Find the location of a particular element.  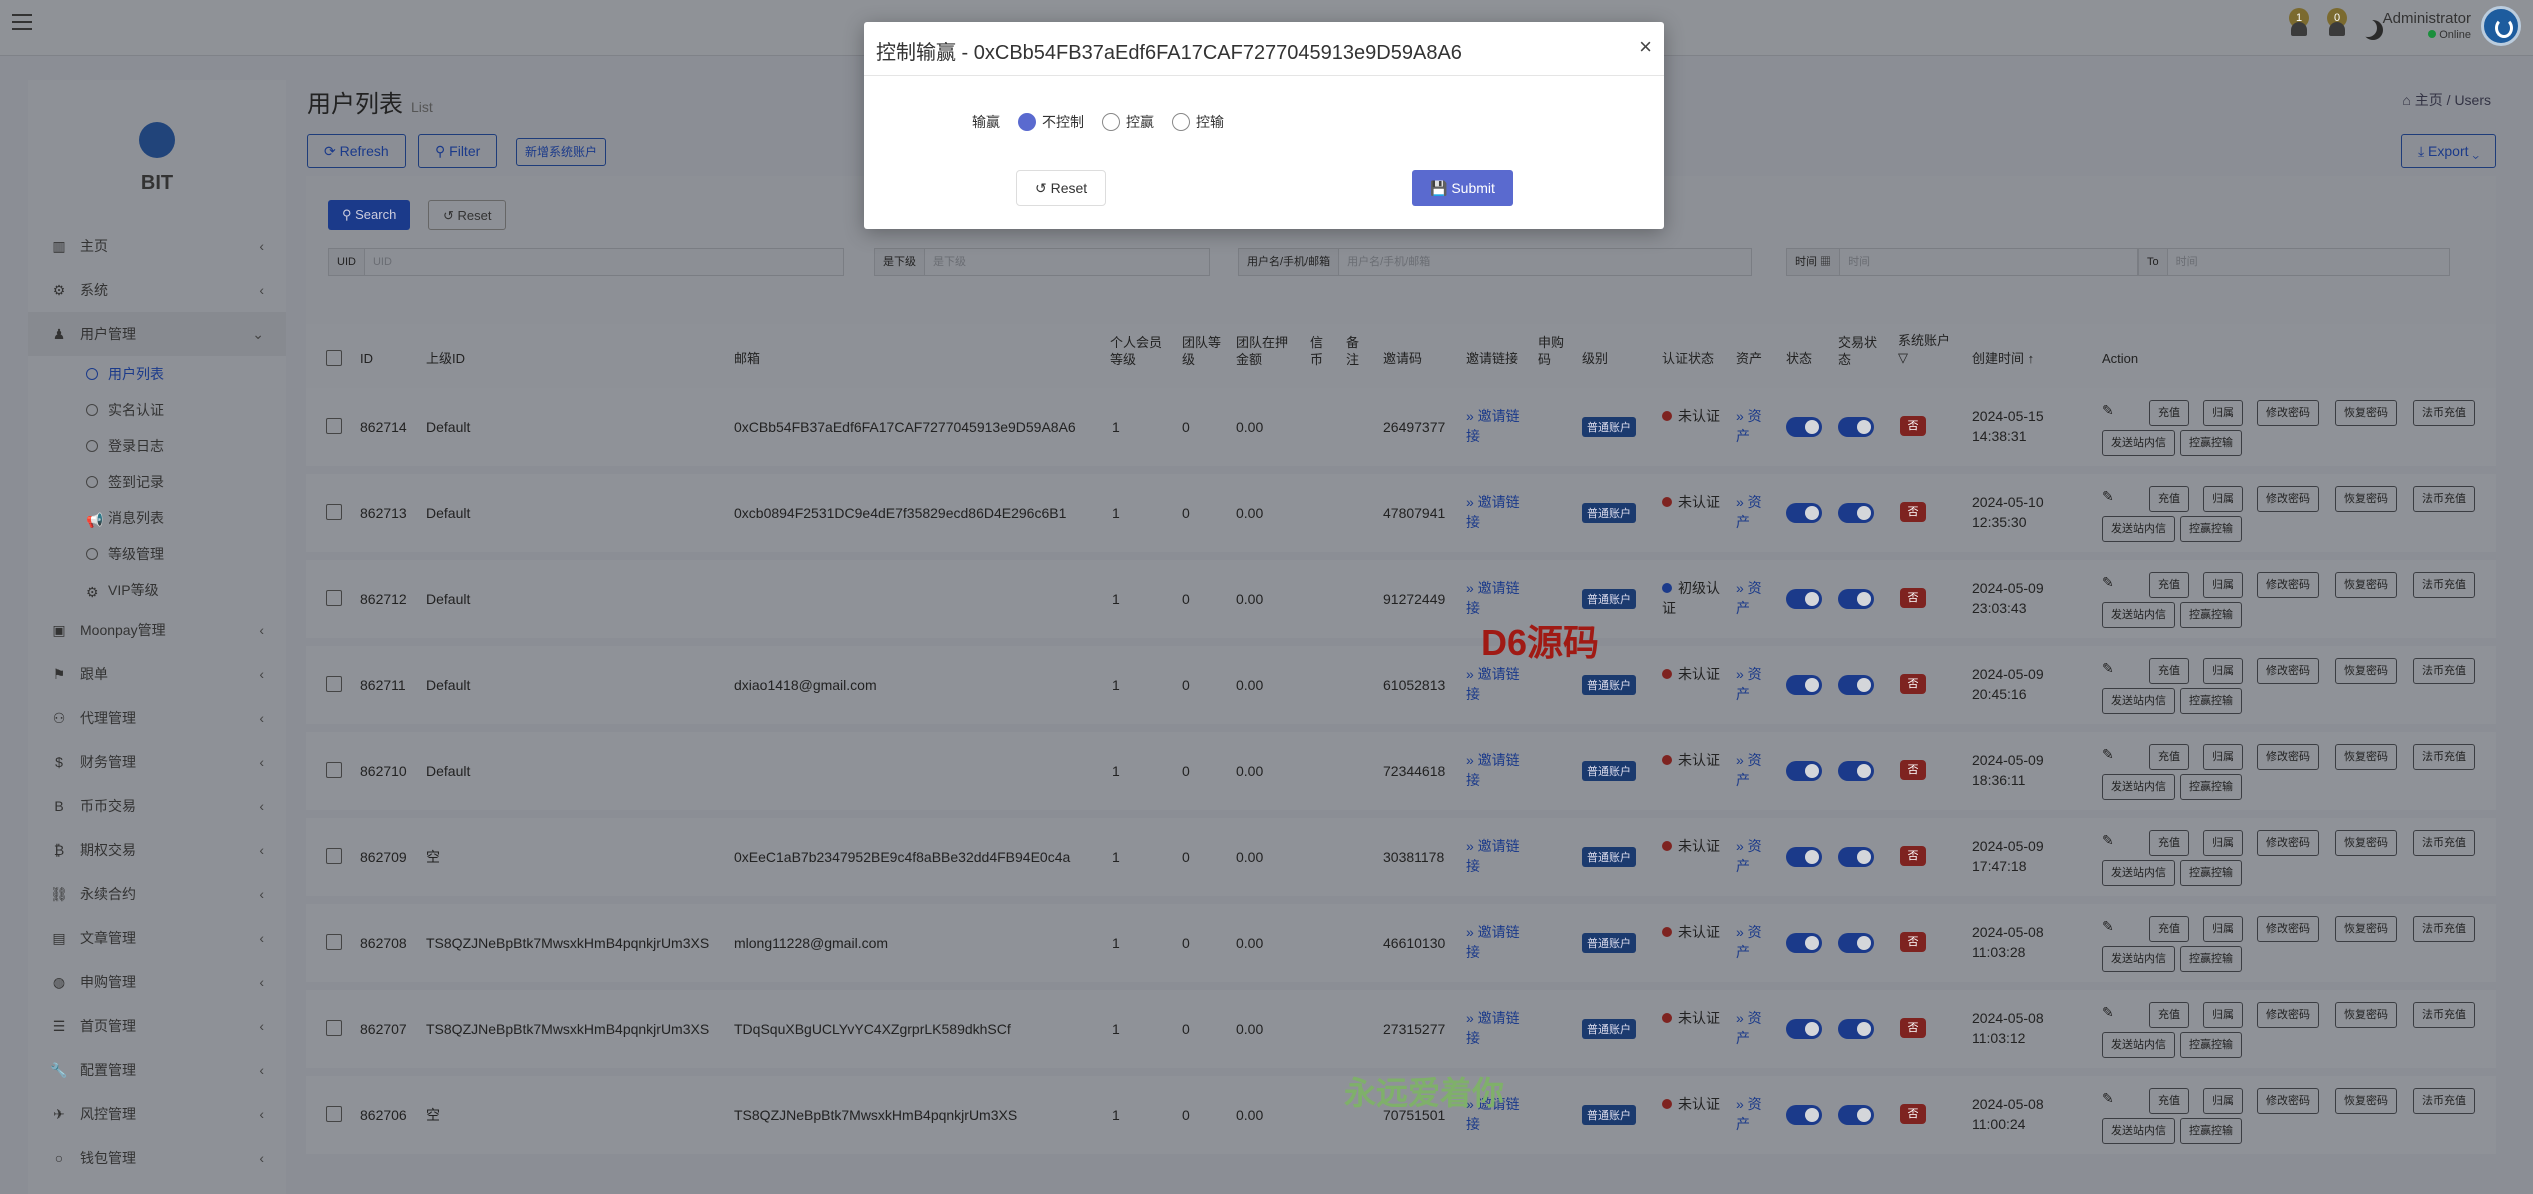

close-icon: × is located at coordinates (1645, 47).